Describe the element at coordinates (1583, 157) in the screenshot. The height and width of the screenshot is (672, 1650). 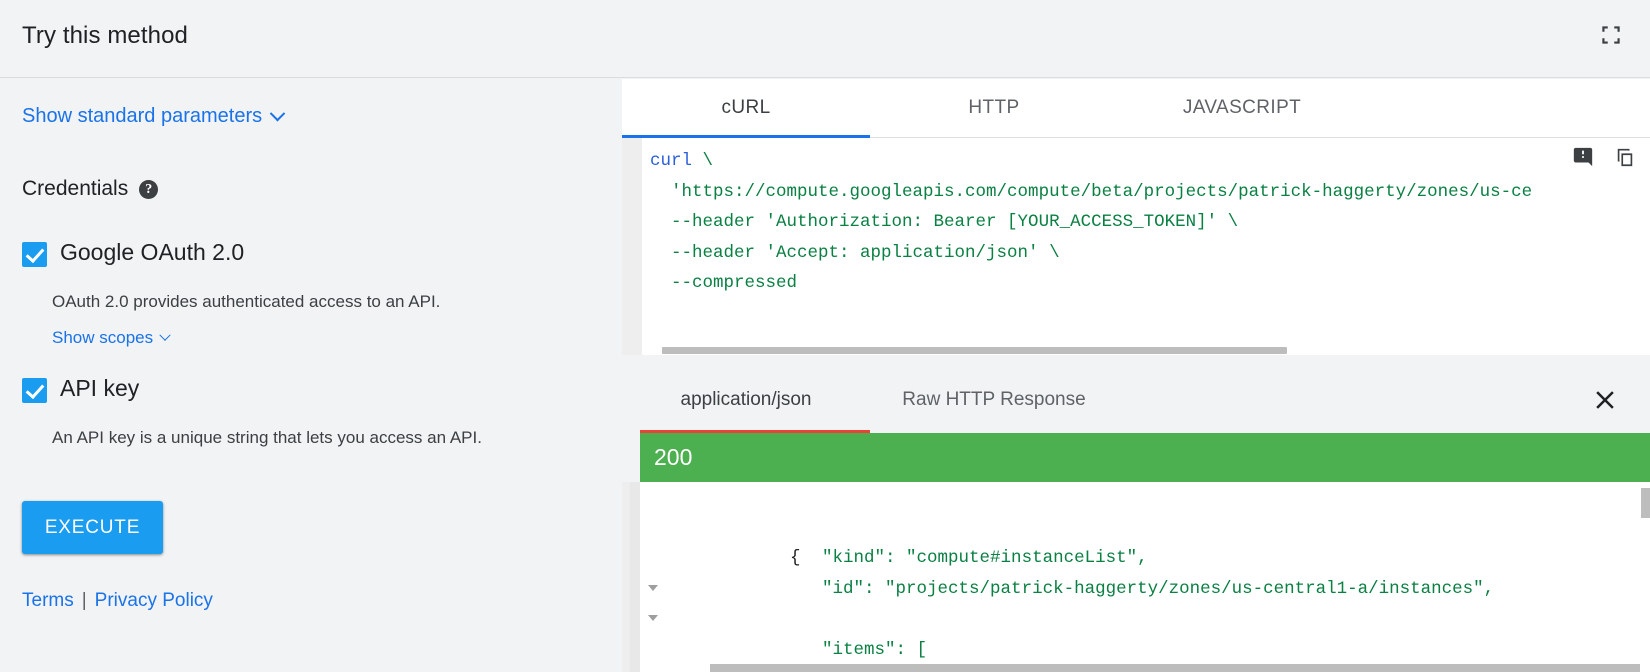
I see `feedback-icon` at that location.